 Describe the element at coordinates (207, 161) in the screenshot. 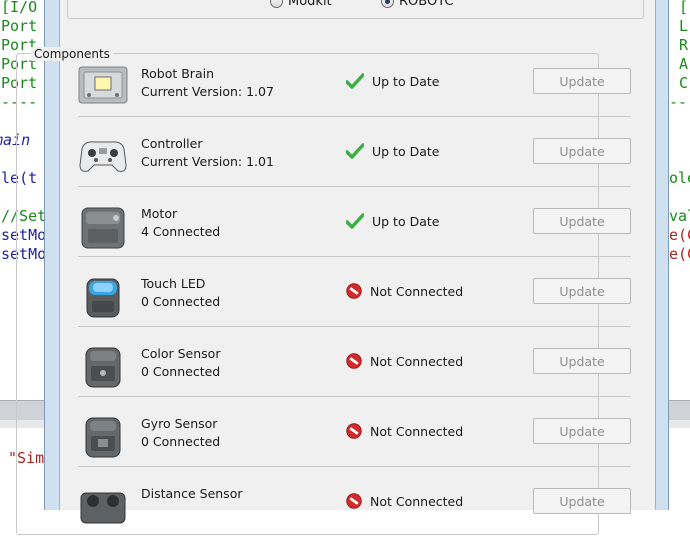

I see `component-detail: Current Version: 1.01` at that location.